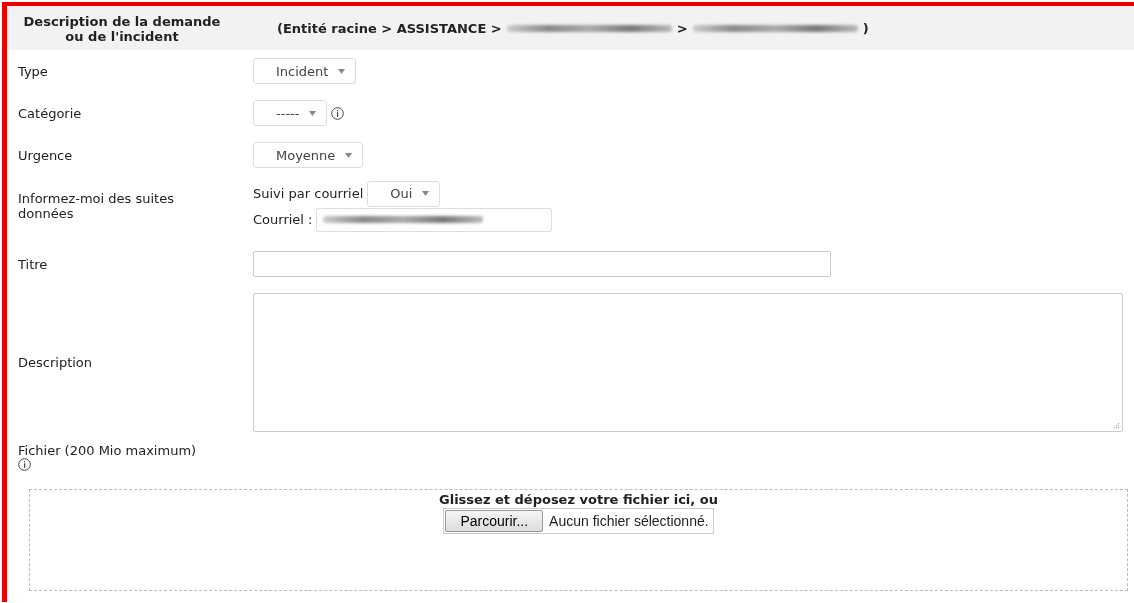  I want to click on dropdown: Oui, so click(404, 193).